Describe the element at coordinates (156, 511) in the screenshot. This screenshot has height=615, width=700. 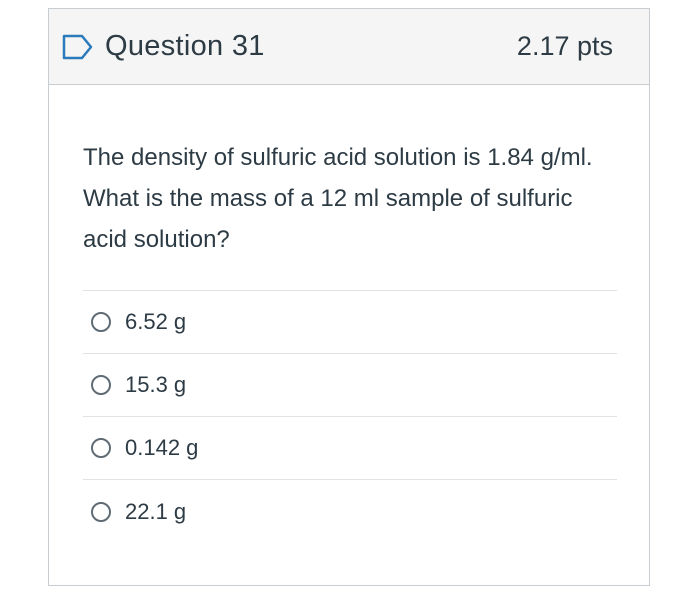
I see `answer-label: 22.1 g` at that location.